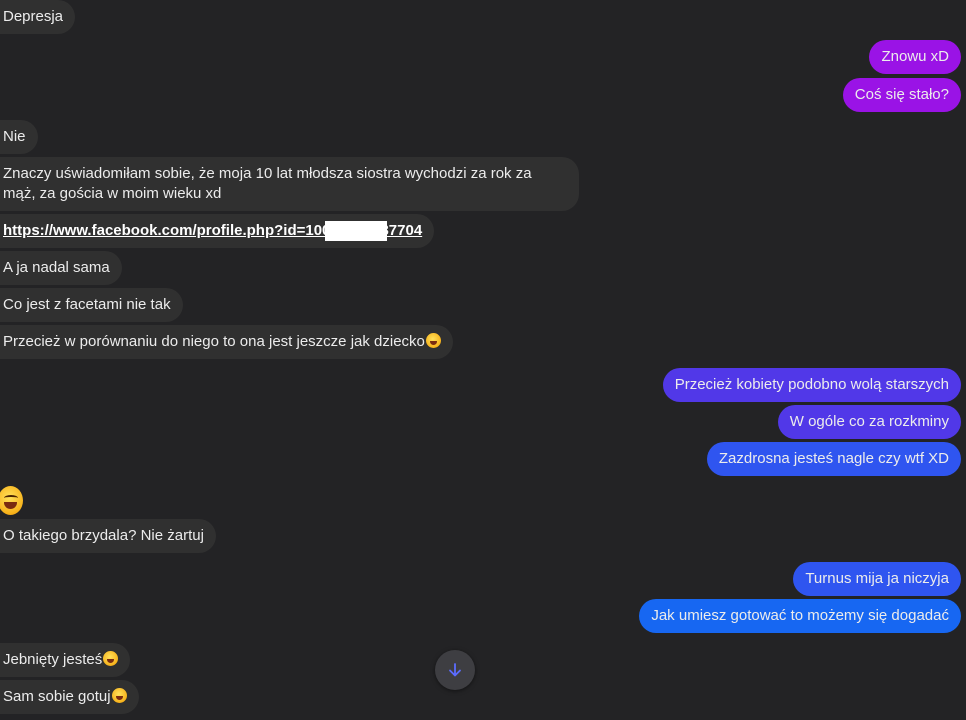  Describe the element at coordinates (57, 696) in the screenshot. I see `message-text: Sam sobie gotuj` at that location.